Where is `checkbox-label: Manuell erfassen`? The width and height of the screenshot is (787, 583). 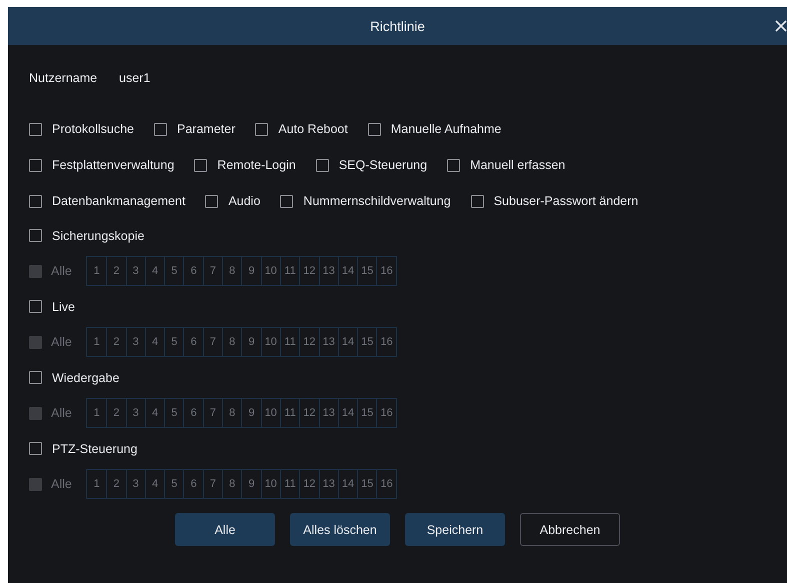 checkbox-label: Manuell erfassen is located at coordinates (518, 165).